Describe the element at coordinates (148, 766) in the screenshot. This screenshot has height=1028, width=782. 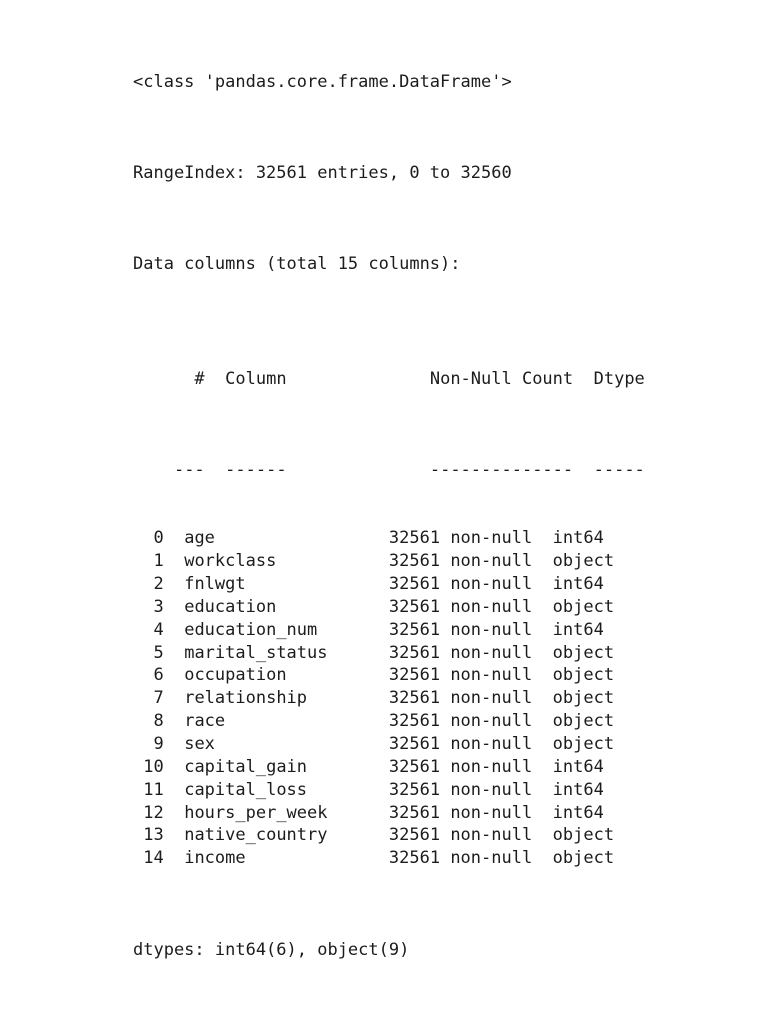
I see `row-index: 10` at that location.